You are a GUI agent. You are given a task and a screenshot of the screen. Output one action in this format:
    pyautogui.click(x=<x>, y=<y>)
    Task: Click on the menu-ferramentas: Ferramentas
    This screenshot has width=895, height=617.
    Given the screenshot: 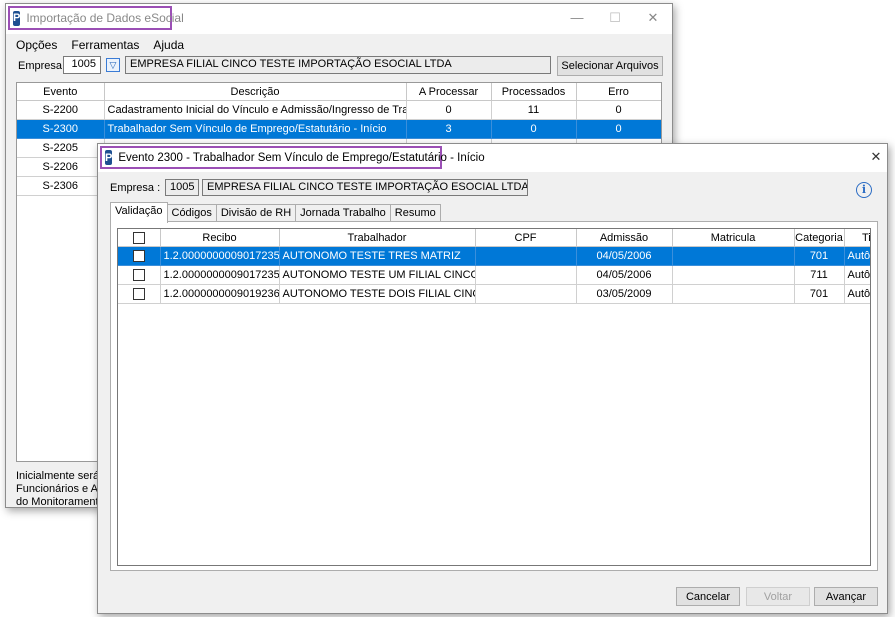 What is the action you would take?
    pyautogui.click(x=105, y=45)
    